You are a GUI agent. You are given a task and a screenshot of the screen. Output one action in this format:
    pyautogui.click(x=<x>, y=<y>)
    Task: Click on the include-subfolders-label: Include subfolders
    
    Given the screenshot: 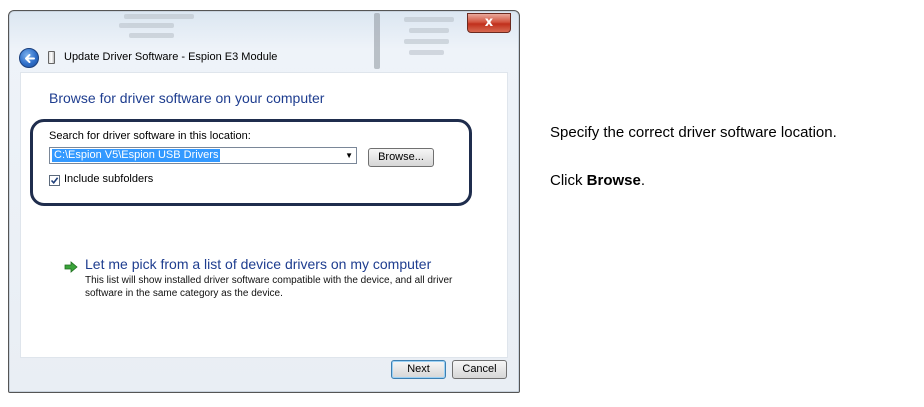 What is the action you would take?
    pyautogui.click(x=108, y=179)
    